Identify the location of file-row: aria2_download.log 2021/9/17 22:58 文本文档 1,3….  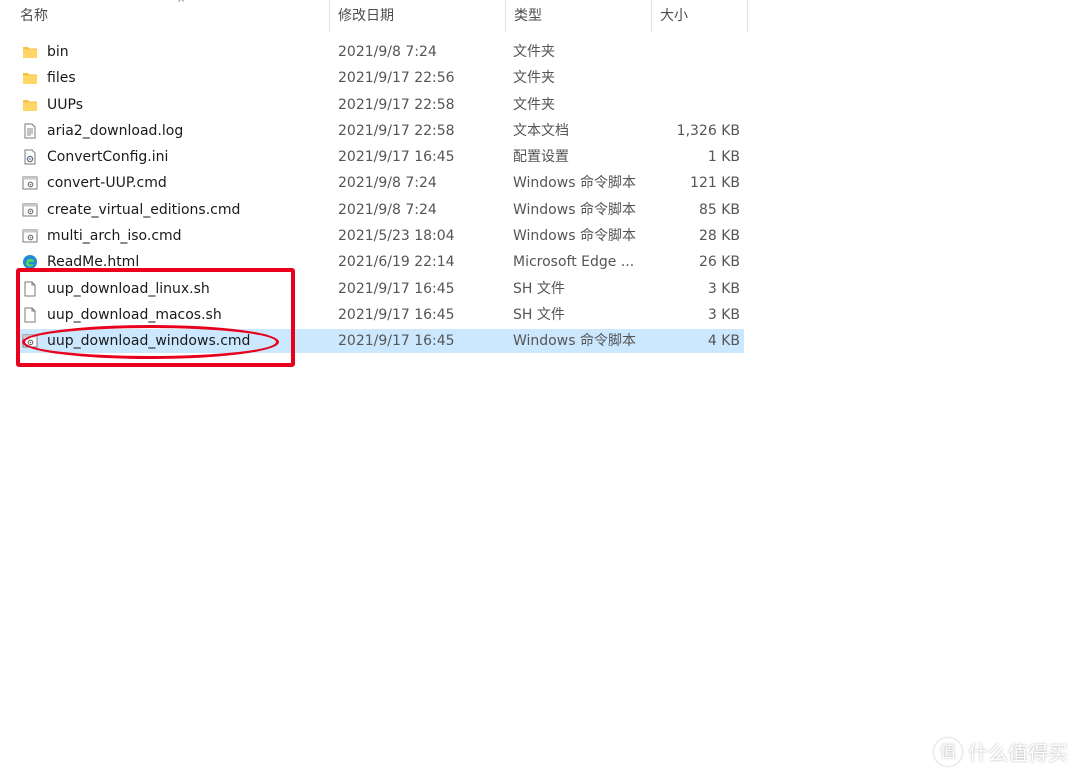
(375, 131).